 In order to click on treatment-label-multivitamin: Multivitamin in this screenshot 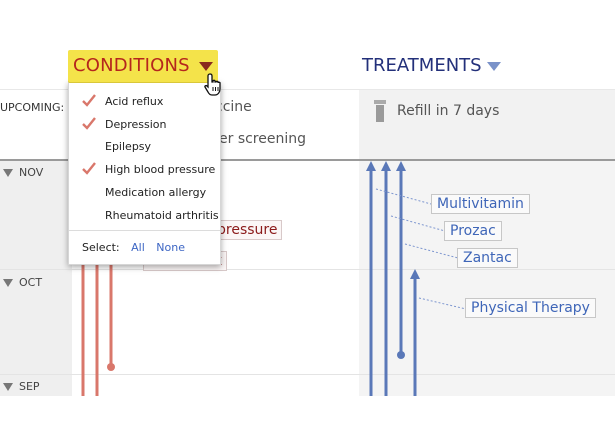, I will do `click(480, 204)`.